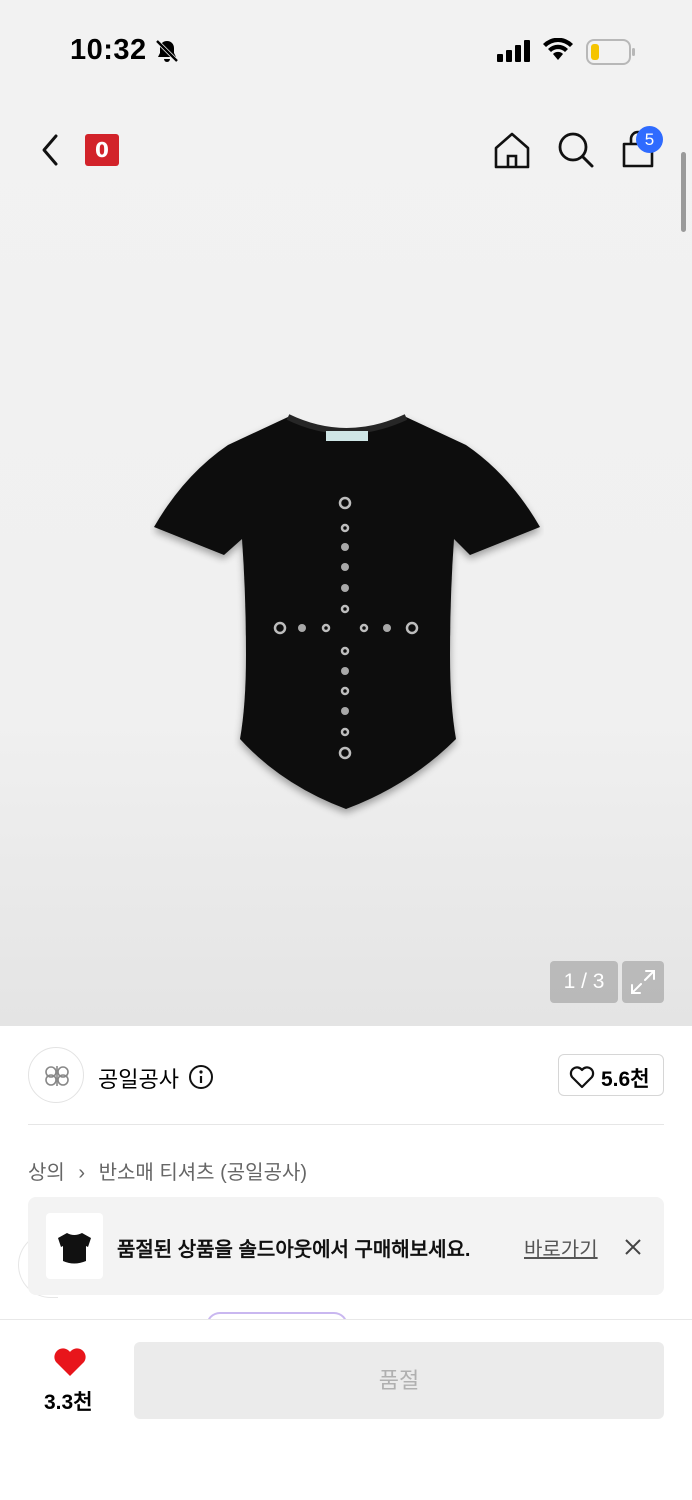 This screenshot has width=692, height=1500. I want to click on close-icon, so click(633, 1247).